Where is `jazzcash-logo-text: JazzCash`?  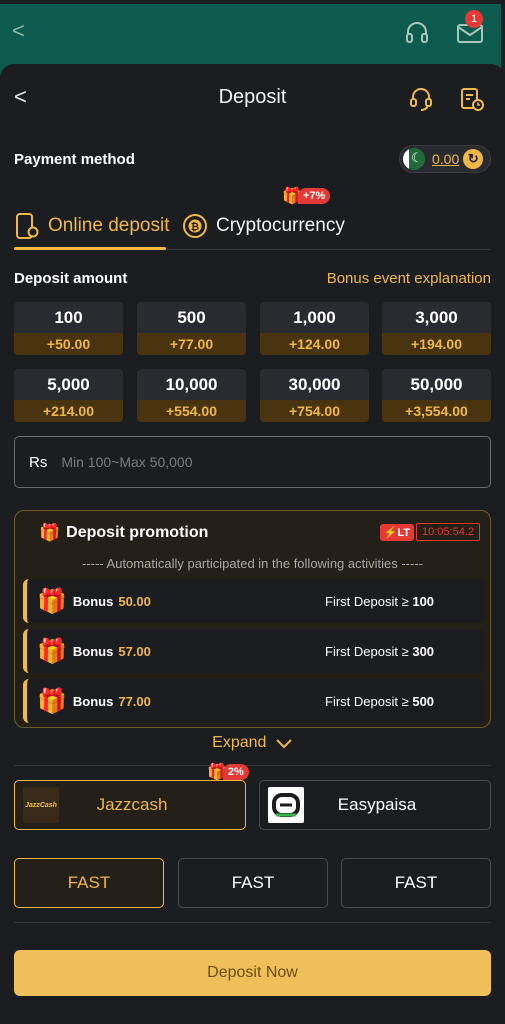 jazzcash-logo-text: JazzCash is located at coordinates (41, 805).